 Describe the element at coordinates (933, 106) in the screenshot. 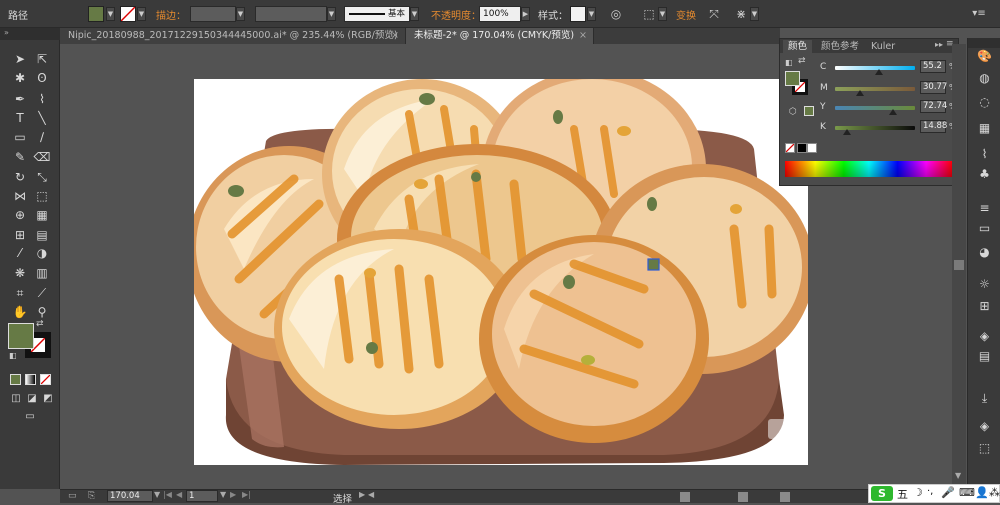

I see `channel-y-value: 72.74` at that location.